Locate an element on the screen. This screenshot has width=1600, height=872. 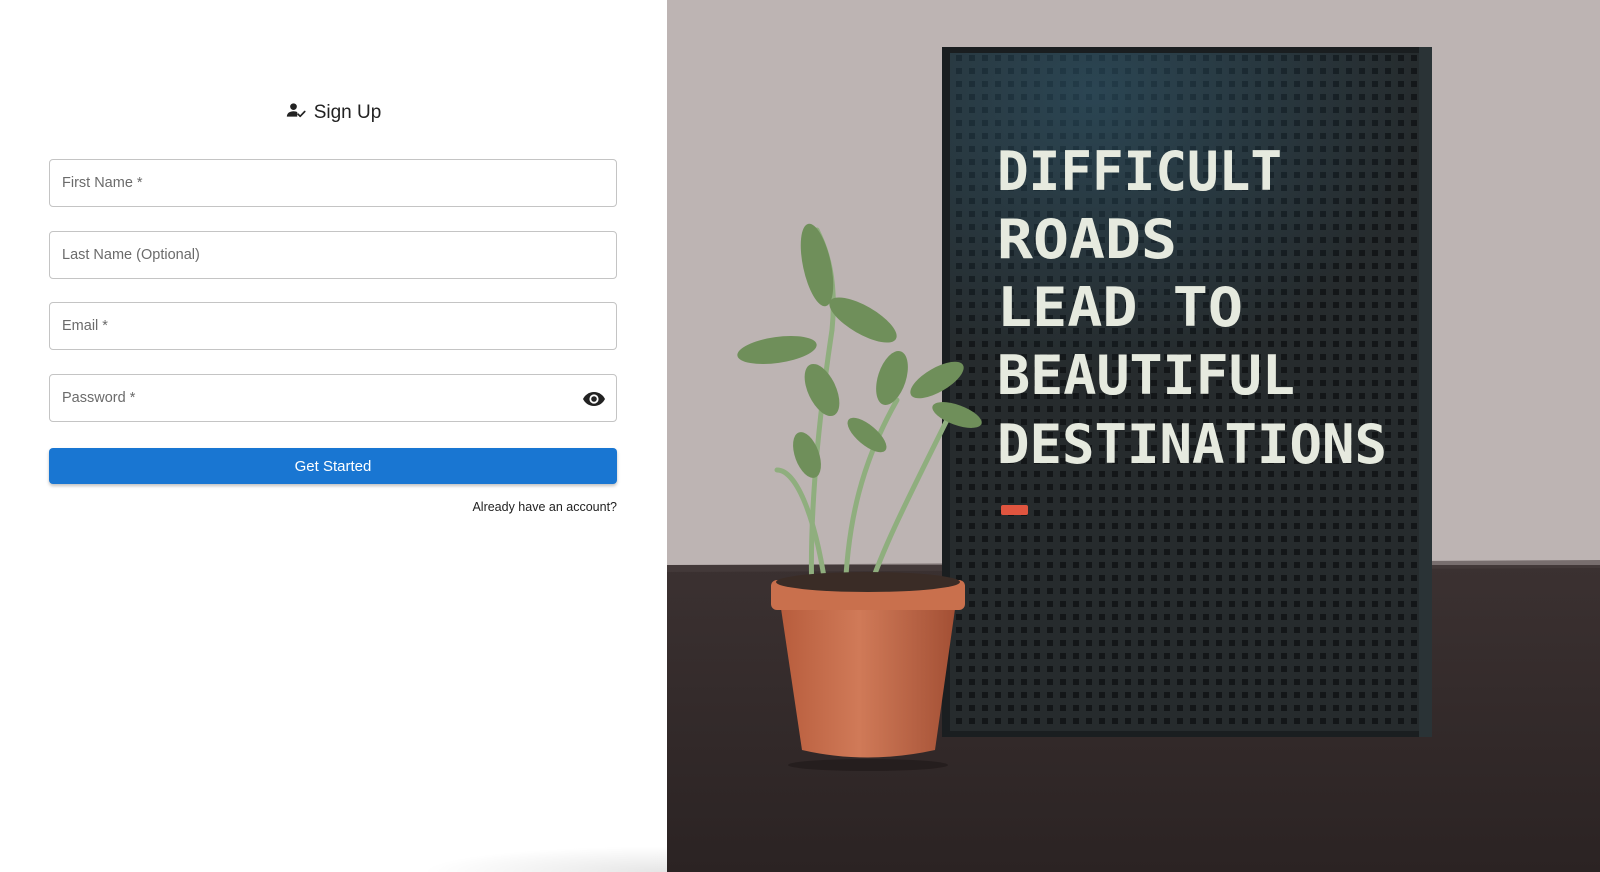
password-input is located at coordinates (333, 398).